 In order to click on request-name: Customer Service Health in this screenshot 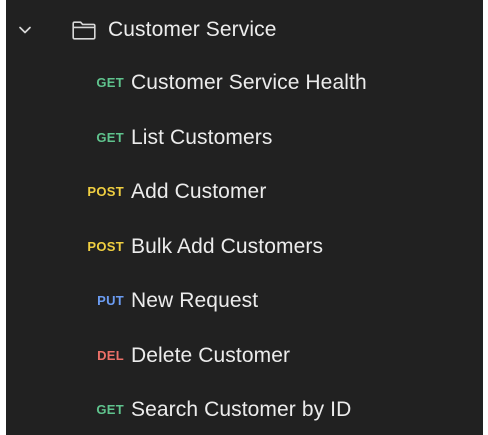, I will do `click(249, 82)`.